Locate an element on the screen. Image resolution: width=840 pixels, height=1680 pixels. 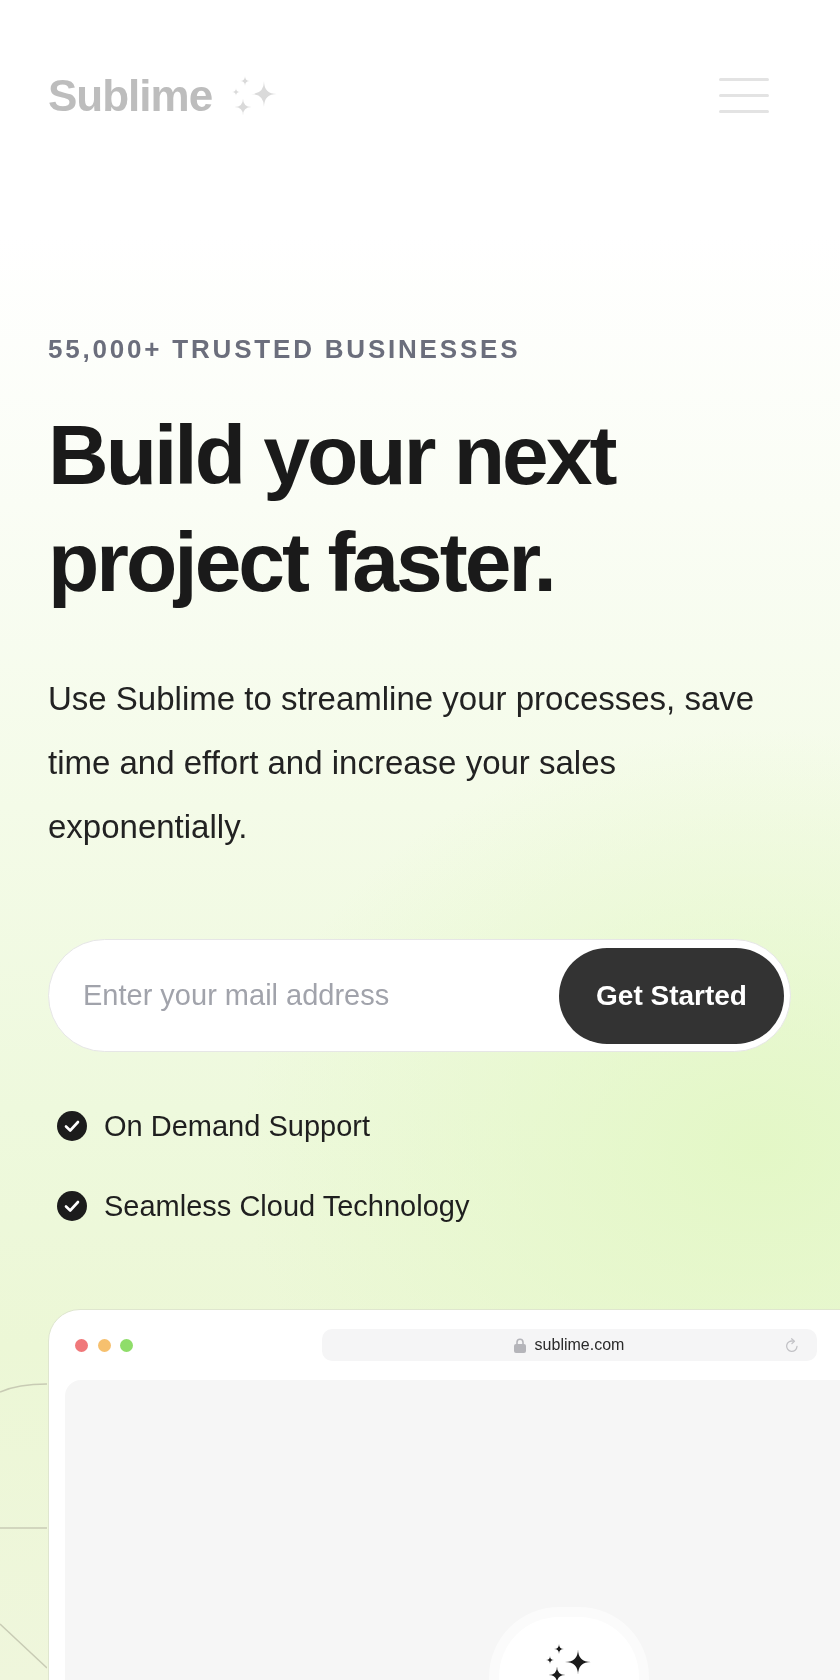
hero-description: Use Sublime to streamline your processes, save time and effort and increase your sales exponentially. is located at coordinates (402, 763).